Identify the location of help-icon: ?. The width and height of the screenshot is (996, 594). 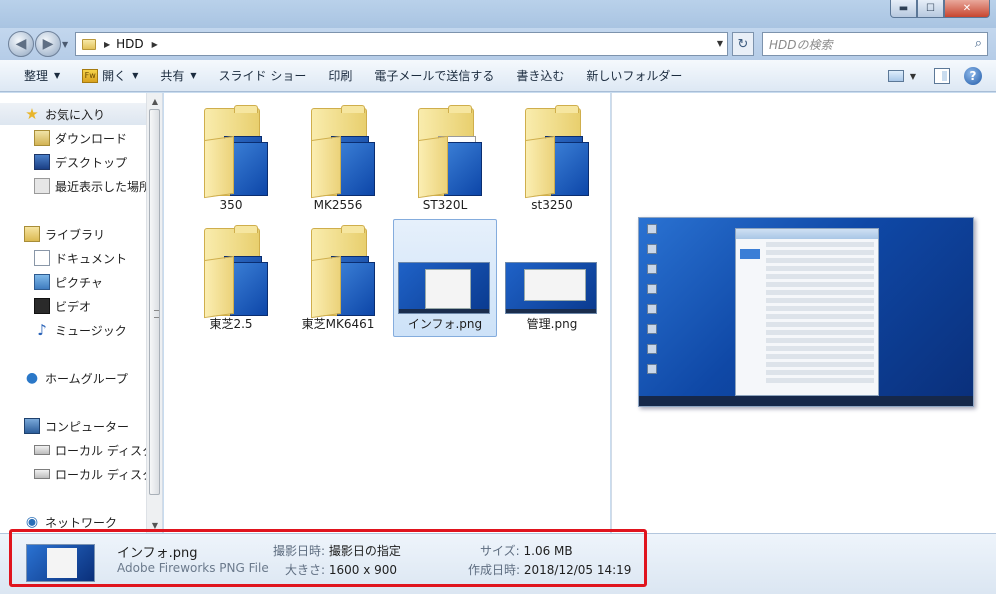
(973, 76).